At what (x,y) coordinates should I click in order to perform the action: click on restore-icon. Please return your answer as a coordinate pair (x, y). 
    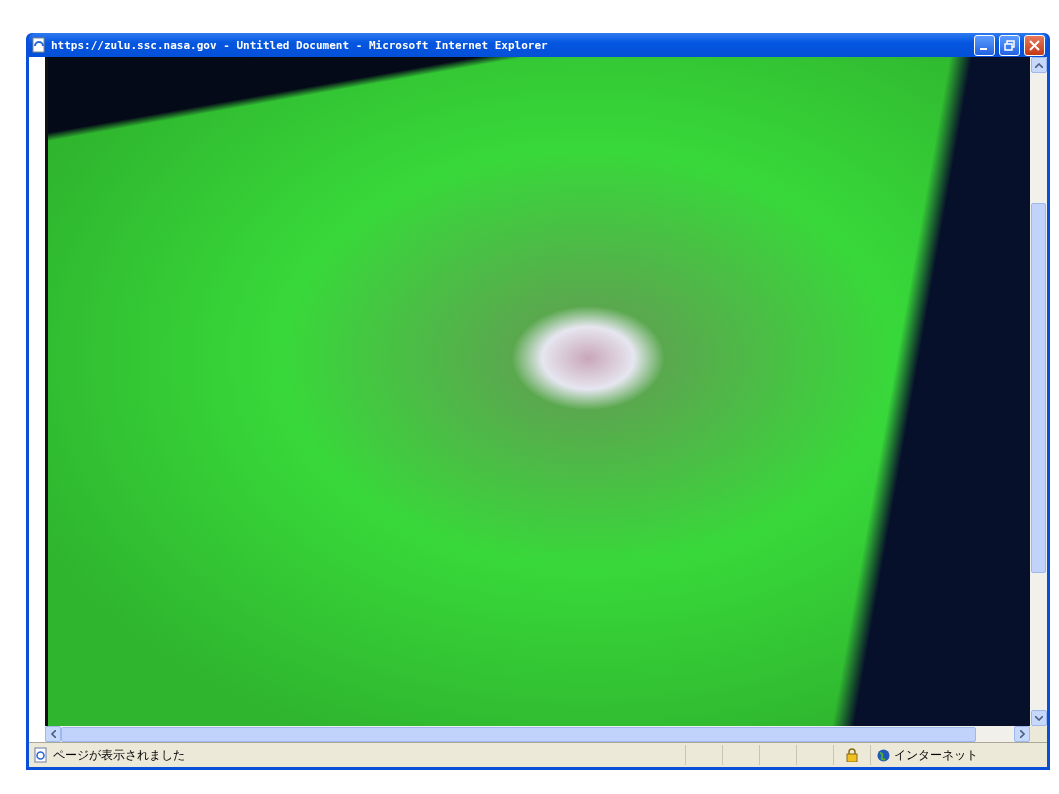
    Looking at the image, I should click on (1009, 45).